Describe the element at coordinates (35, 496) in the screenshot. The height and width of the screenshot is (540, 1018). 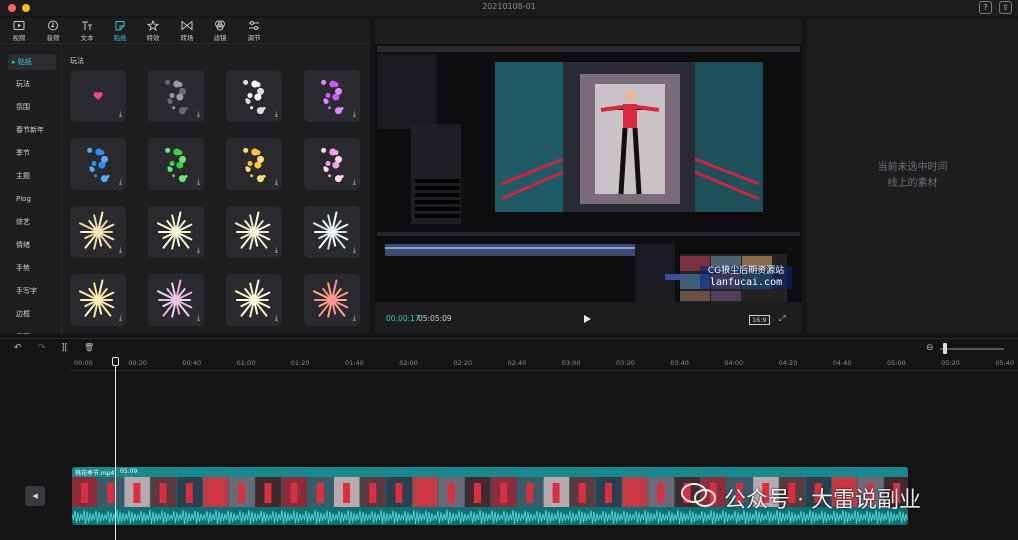
I see `track-collapse-button: ◂` at that location.